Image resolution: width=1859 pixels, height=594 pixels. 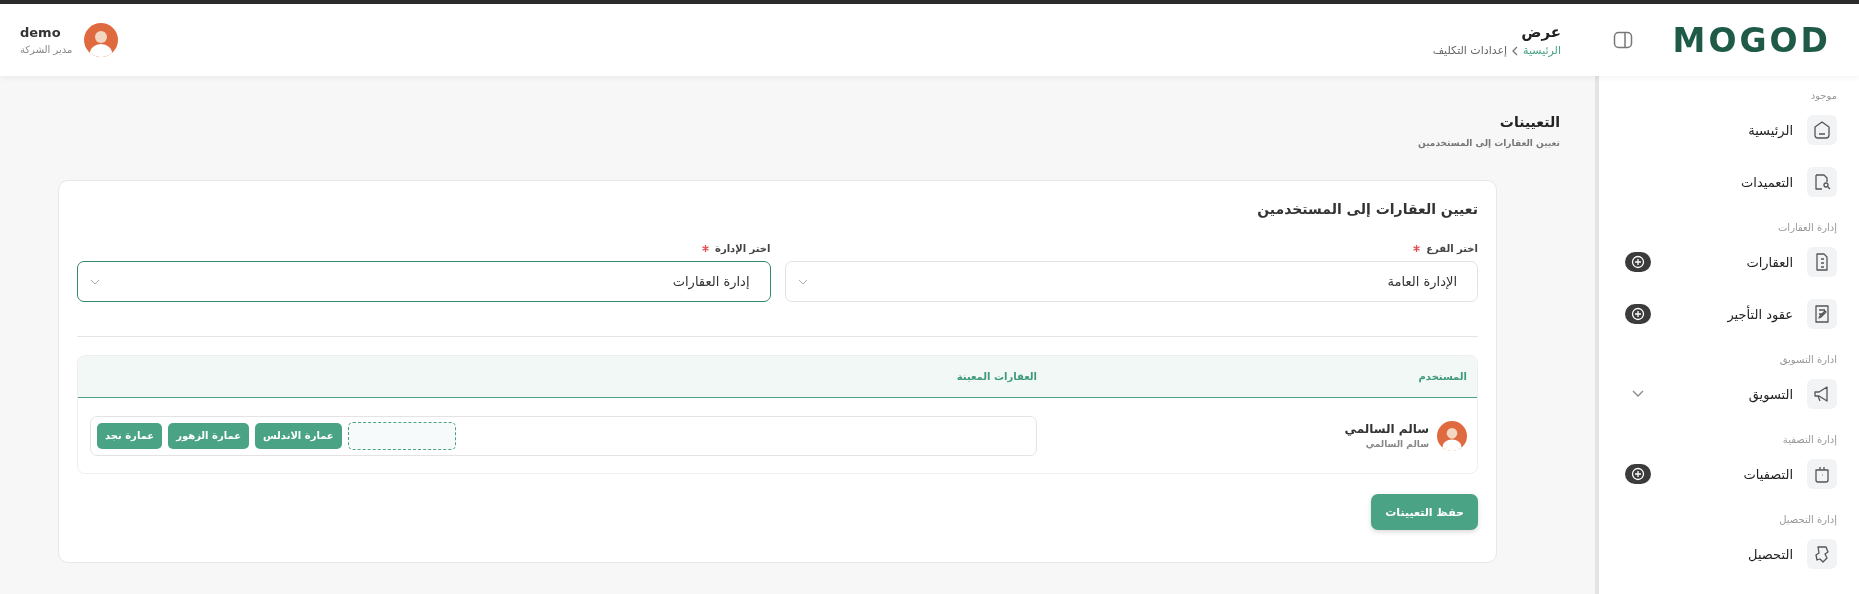 What do you see at coordinates (1807, 360) in the screenshot?
I see `section-heading: ادارة التسويق` at bounding box center [1807, 360].